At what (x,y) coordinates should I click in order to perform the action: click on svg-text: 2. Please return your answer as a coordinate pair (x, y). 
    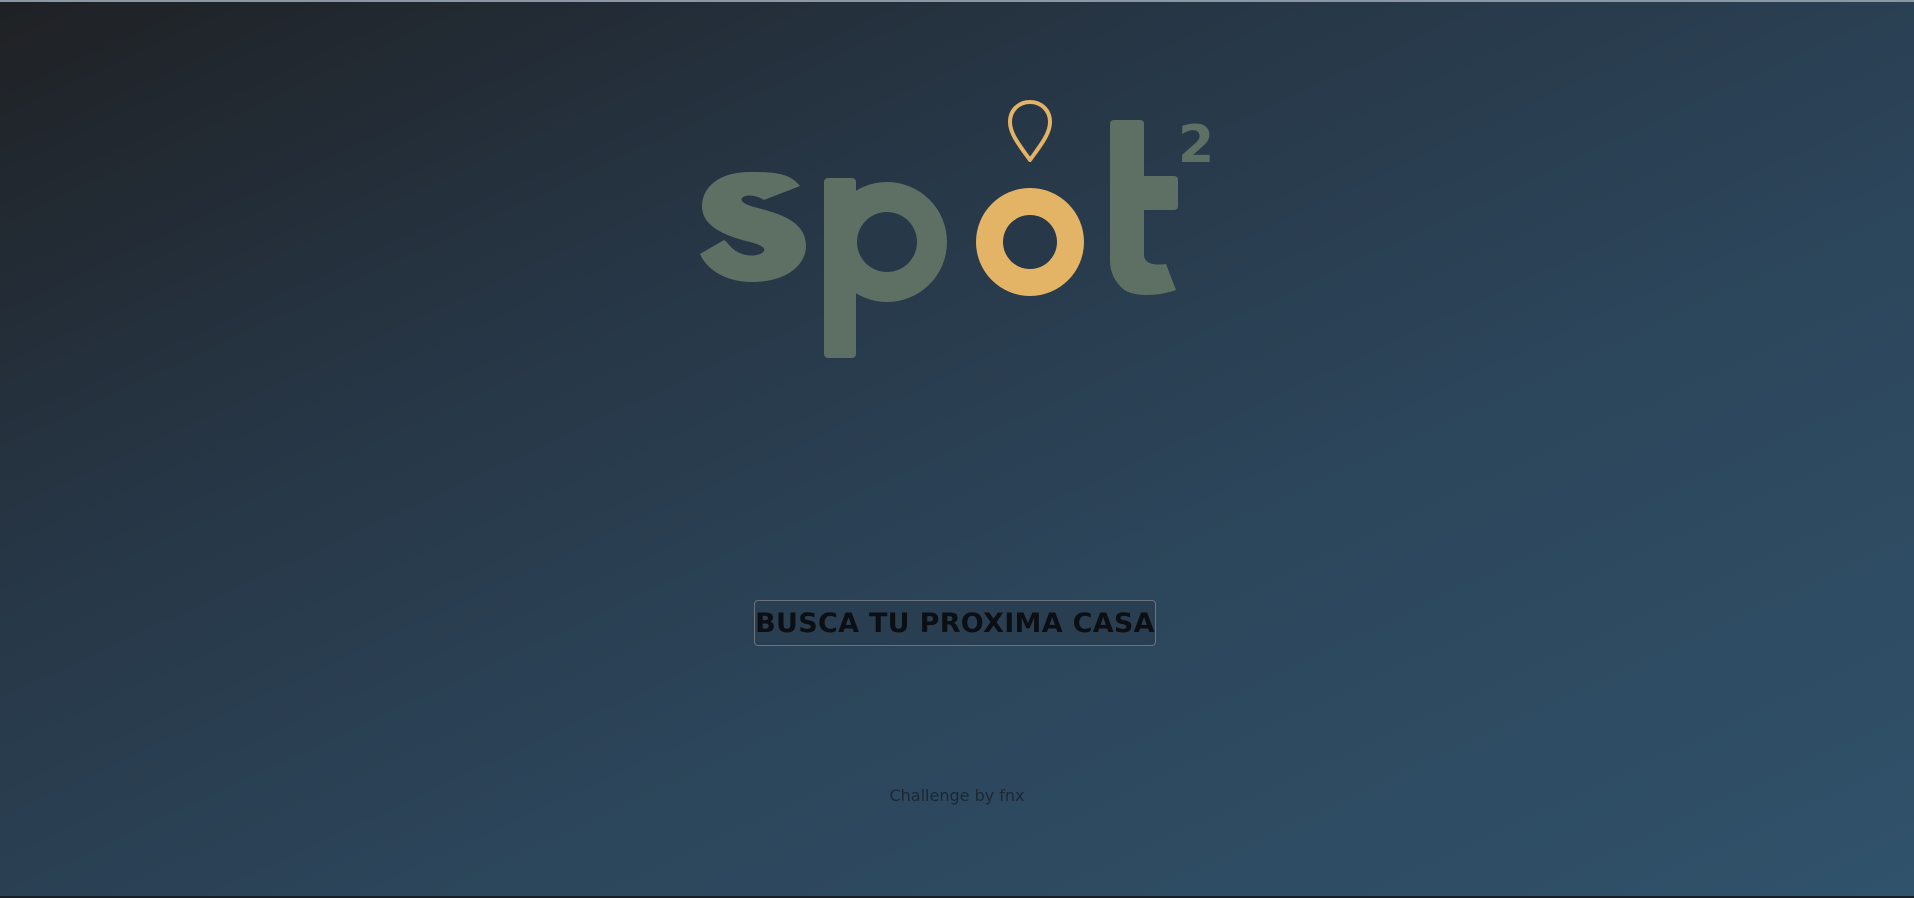
    Looking at the image, I should click on (1196, 145).